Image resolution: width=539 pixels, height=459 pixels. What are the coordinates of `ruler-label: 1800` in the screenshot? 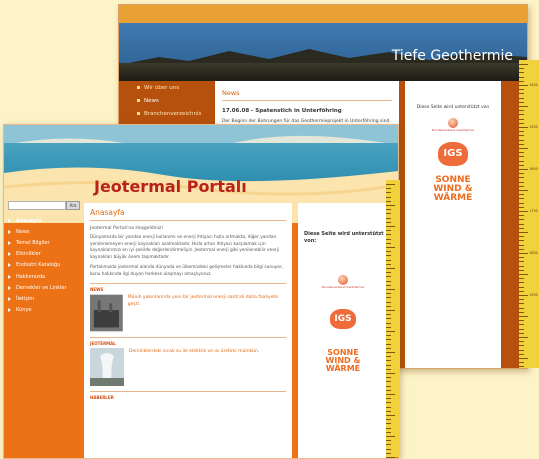 It's located at (533, 253).